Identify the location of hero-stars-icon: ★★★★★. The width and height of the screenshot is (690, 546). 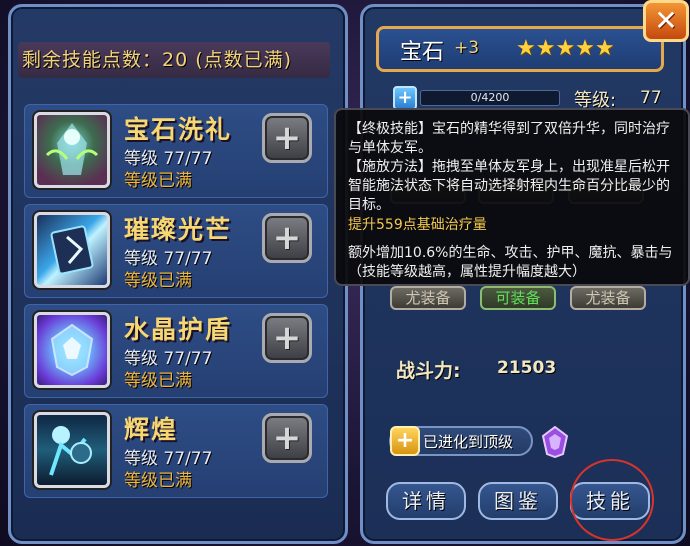
(565, 48).